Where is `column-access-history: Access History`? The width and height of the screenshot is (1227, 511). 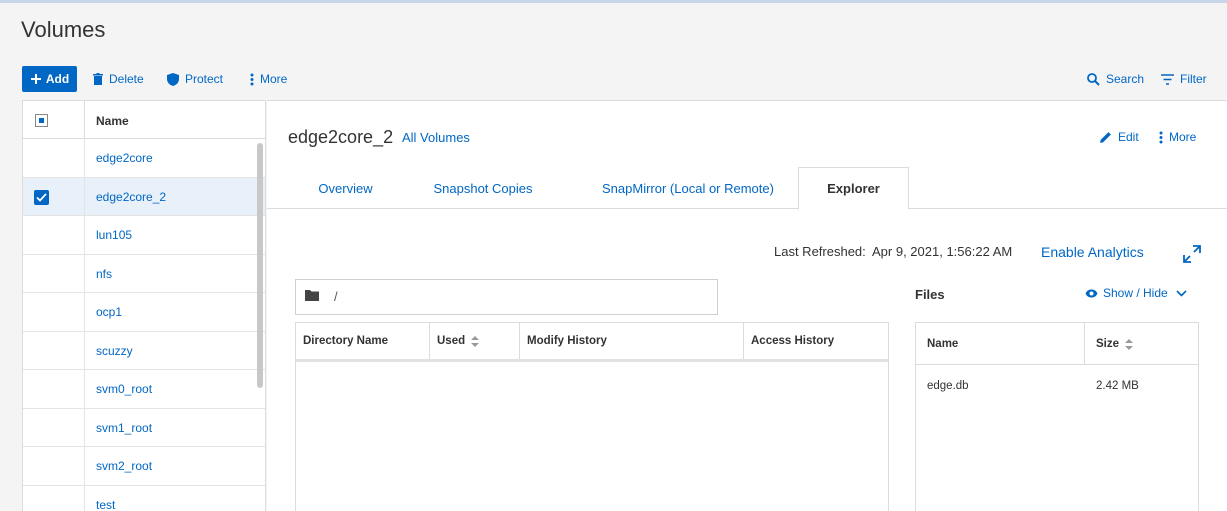 column-access-history: Access History is located at coordinates (816, 341).